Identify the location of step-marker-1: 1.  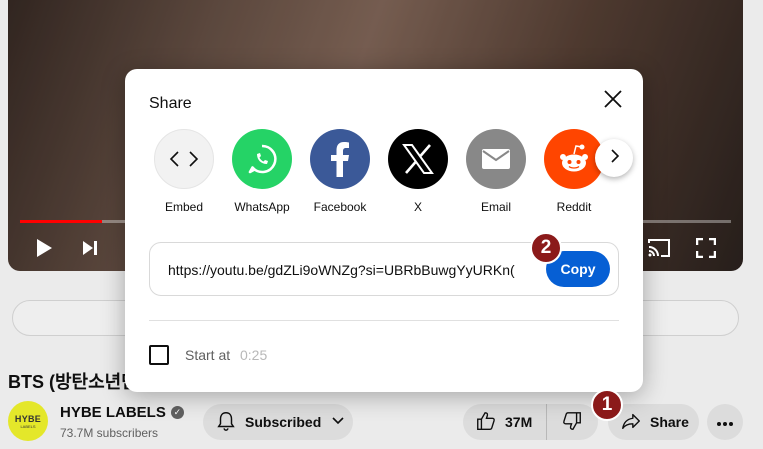
(607, 405).